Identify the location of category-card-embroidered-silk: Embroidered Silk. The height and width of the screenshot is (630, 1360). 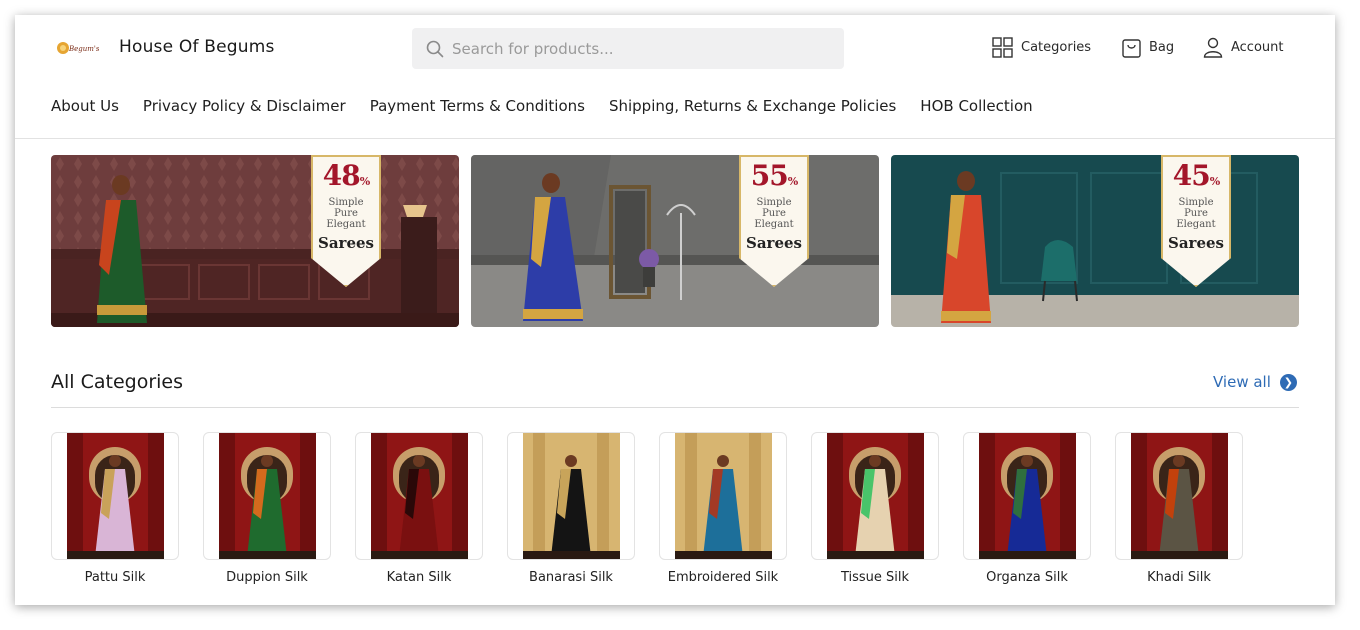
(723, 508).